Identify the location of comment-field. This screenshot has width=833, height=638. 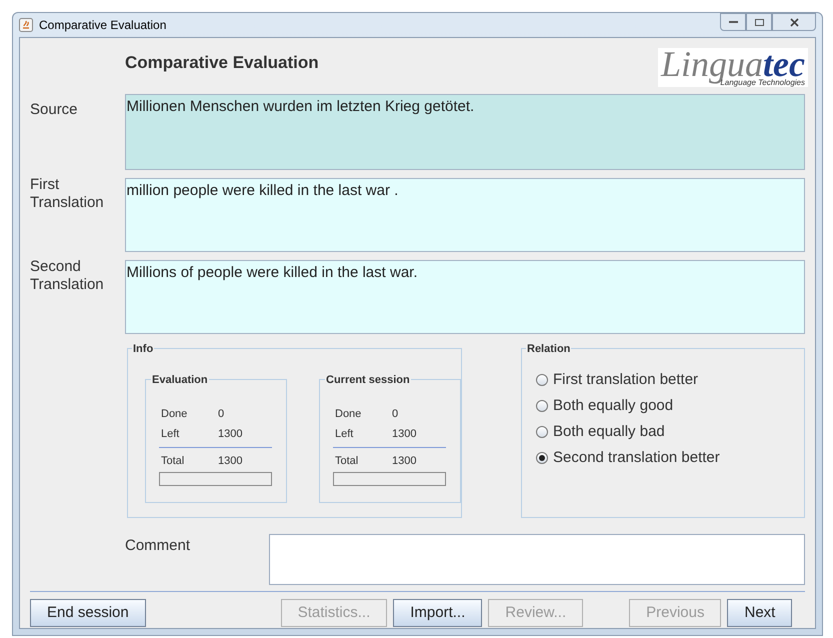
(537, 559).